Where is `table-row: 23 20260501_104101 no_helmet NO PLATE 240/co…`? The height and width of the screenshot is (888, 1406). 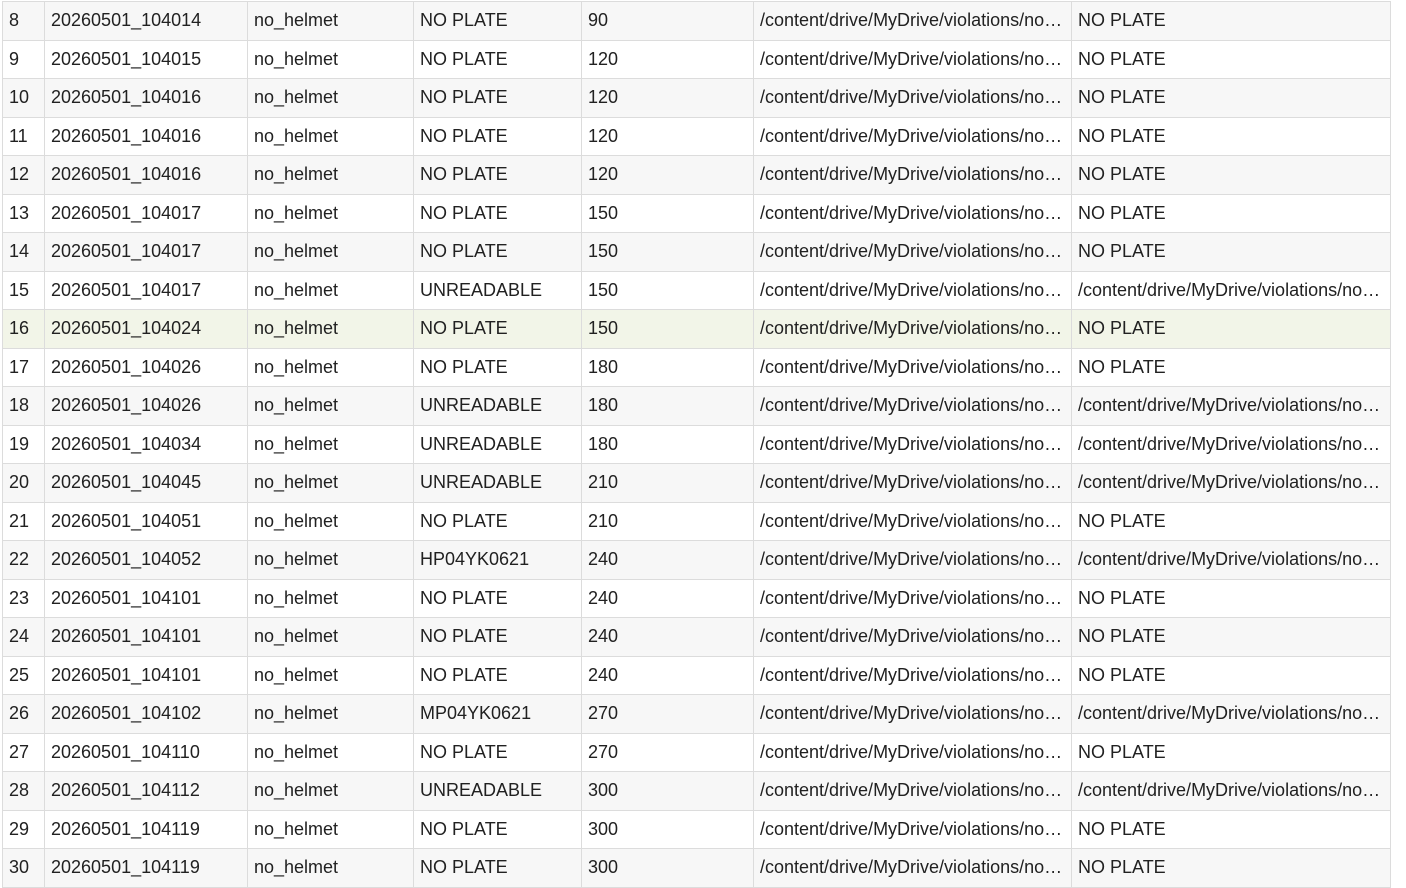
table-row: 23 20260501_104101 no_helmet NO PLATE 240/co… is located at coordinates (696, 598).